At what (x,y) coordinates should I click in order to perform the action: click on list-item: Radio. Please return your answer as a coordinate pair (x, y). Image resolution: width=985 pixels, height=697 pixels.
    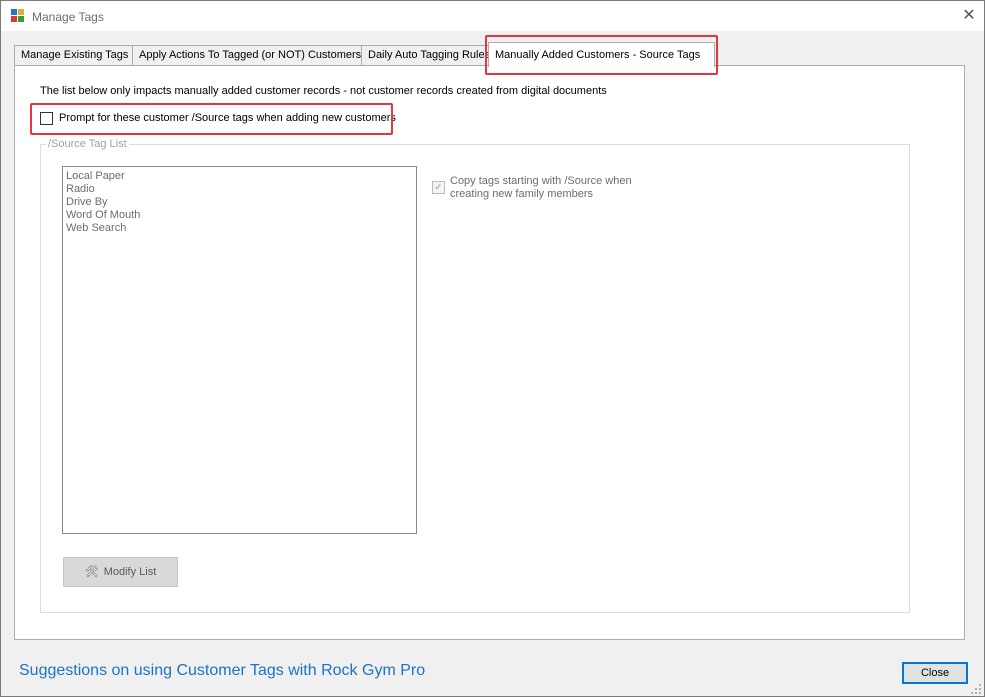
    Looking at the image, I should click on (239, 189).